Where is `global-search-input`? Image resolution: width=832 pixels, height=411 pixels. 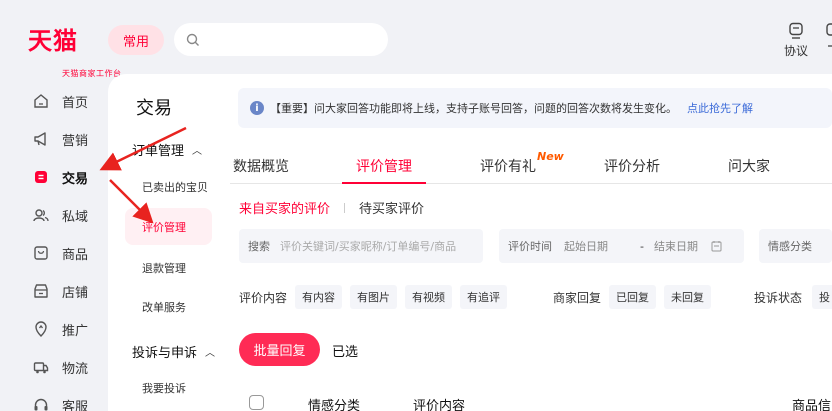 global-search-input is located at coordinates (281, 39).